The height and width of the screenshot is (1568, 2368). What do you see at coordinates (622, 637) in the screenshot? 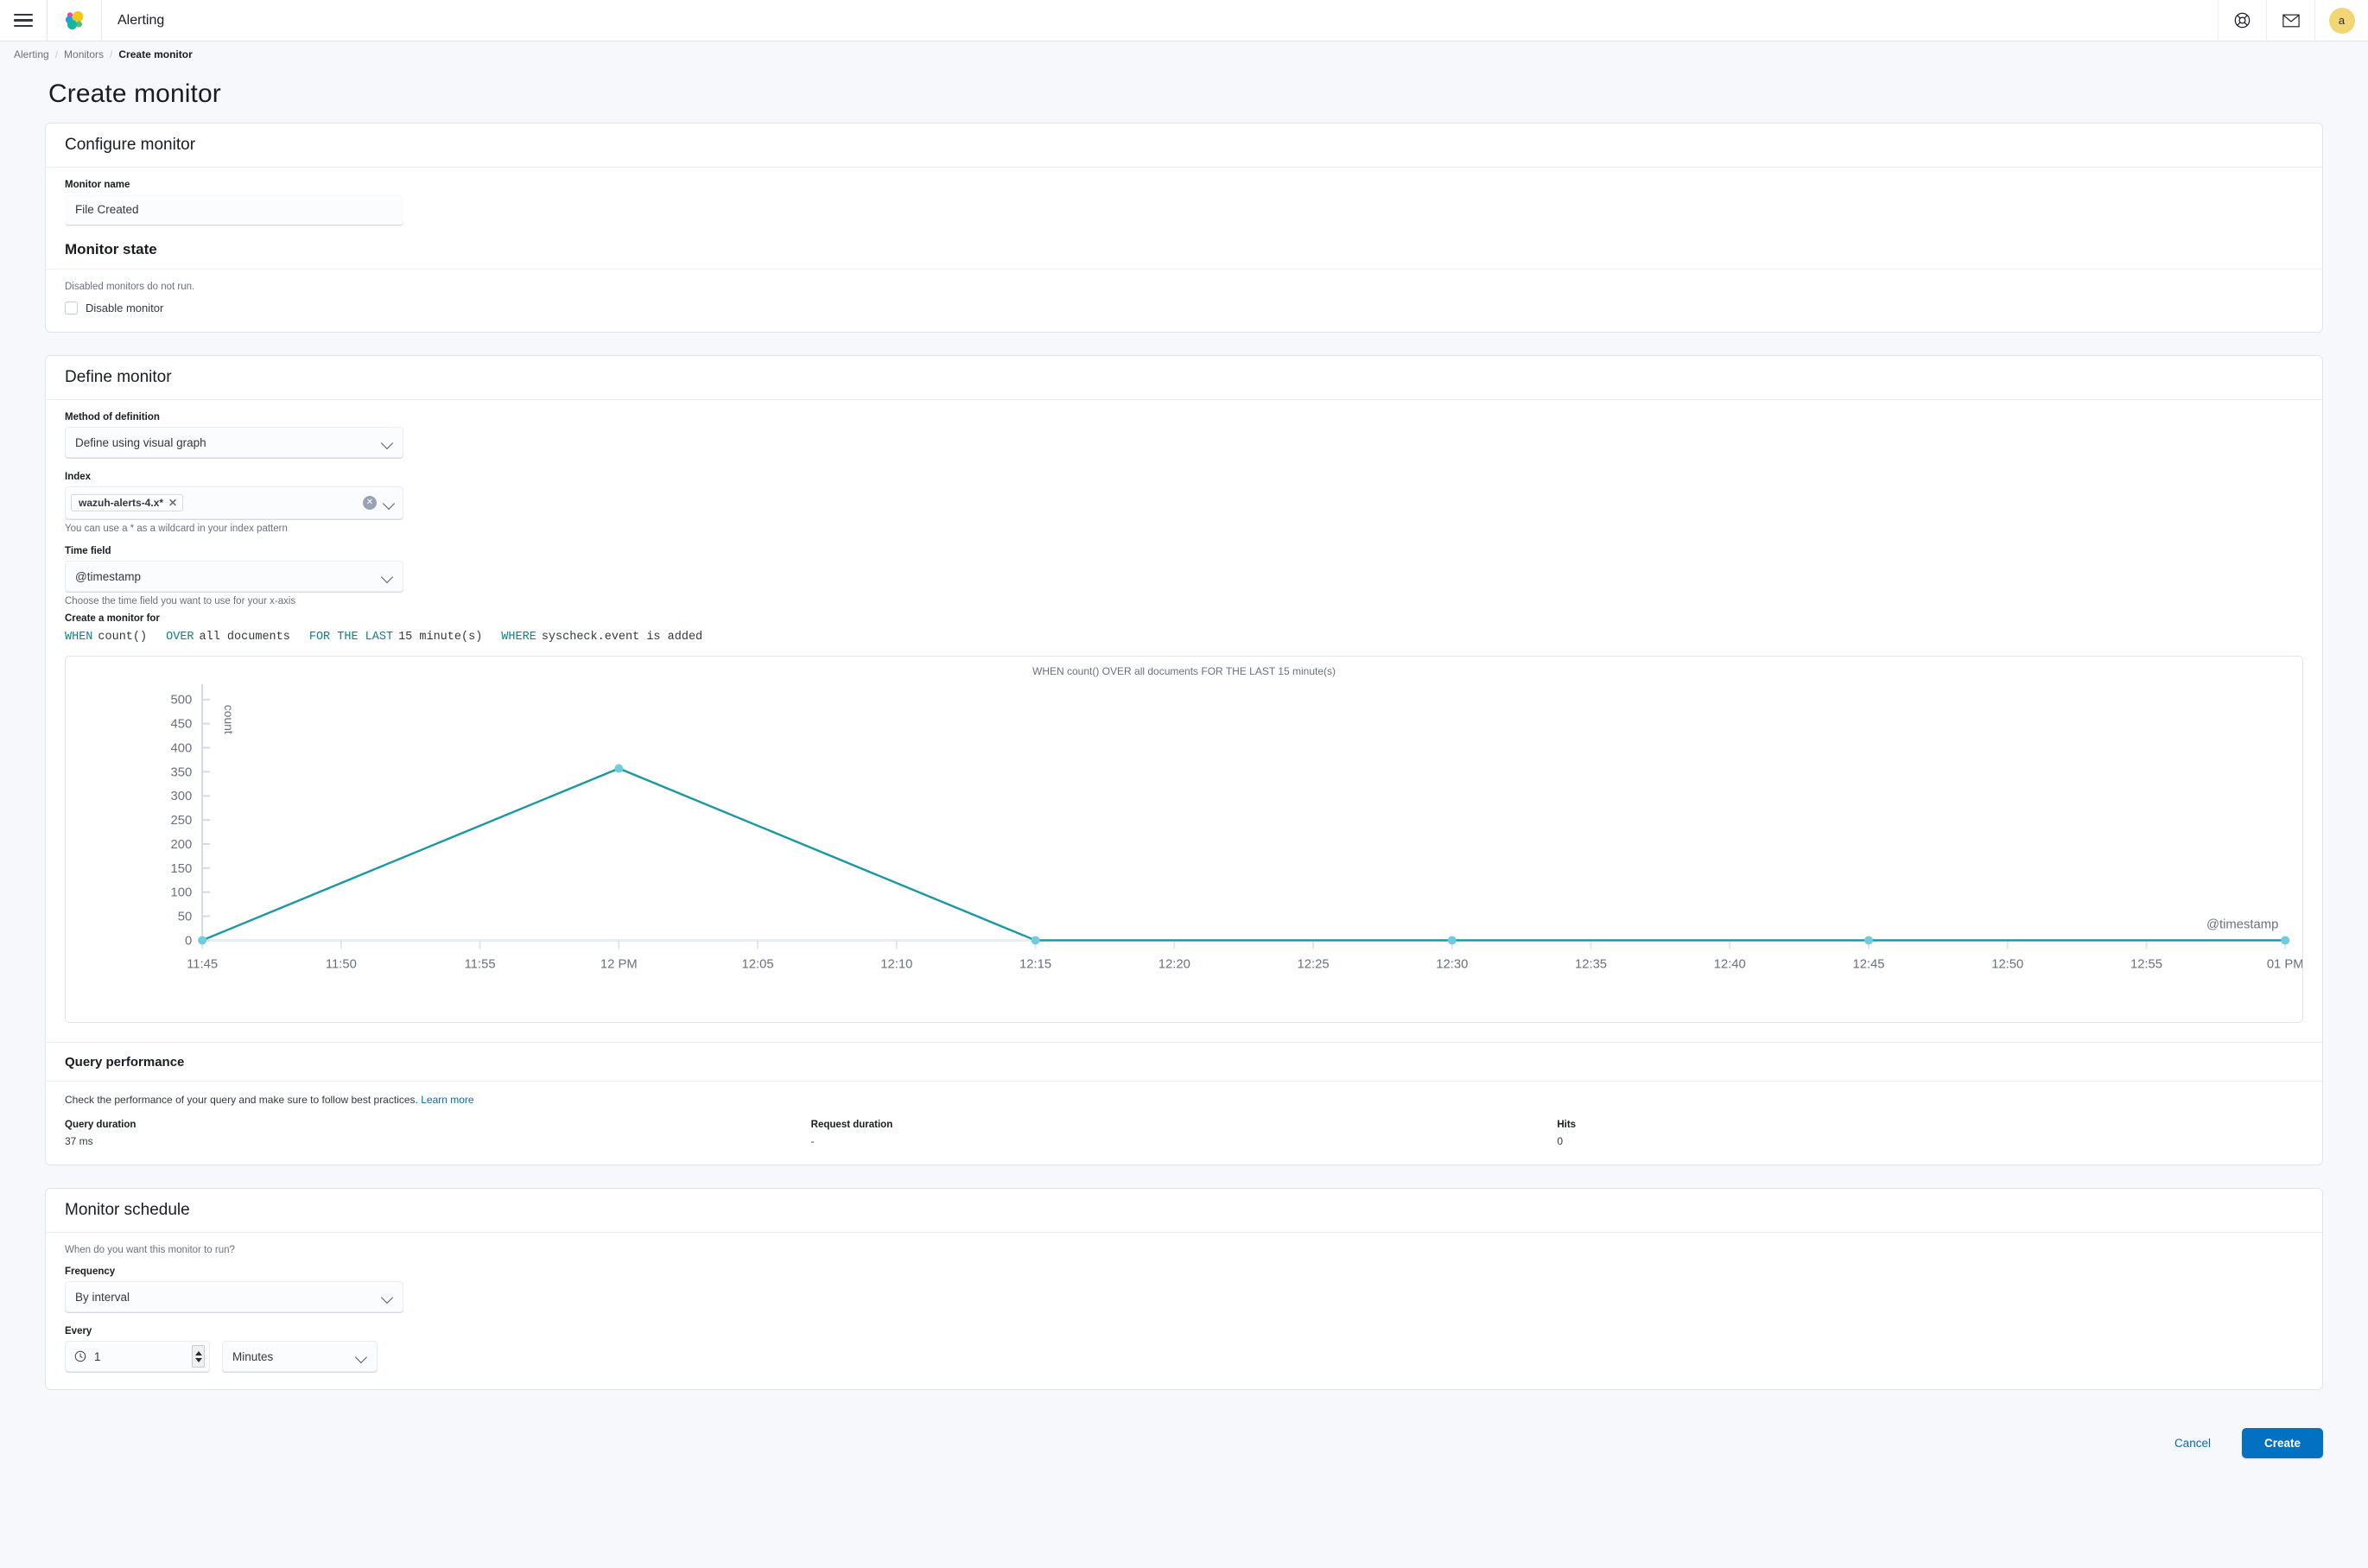
I see `query-value-where: syscheck.event is added` at bounding box center [622, 637].